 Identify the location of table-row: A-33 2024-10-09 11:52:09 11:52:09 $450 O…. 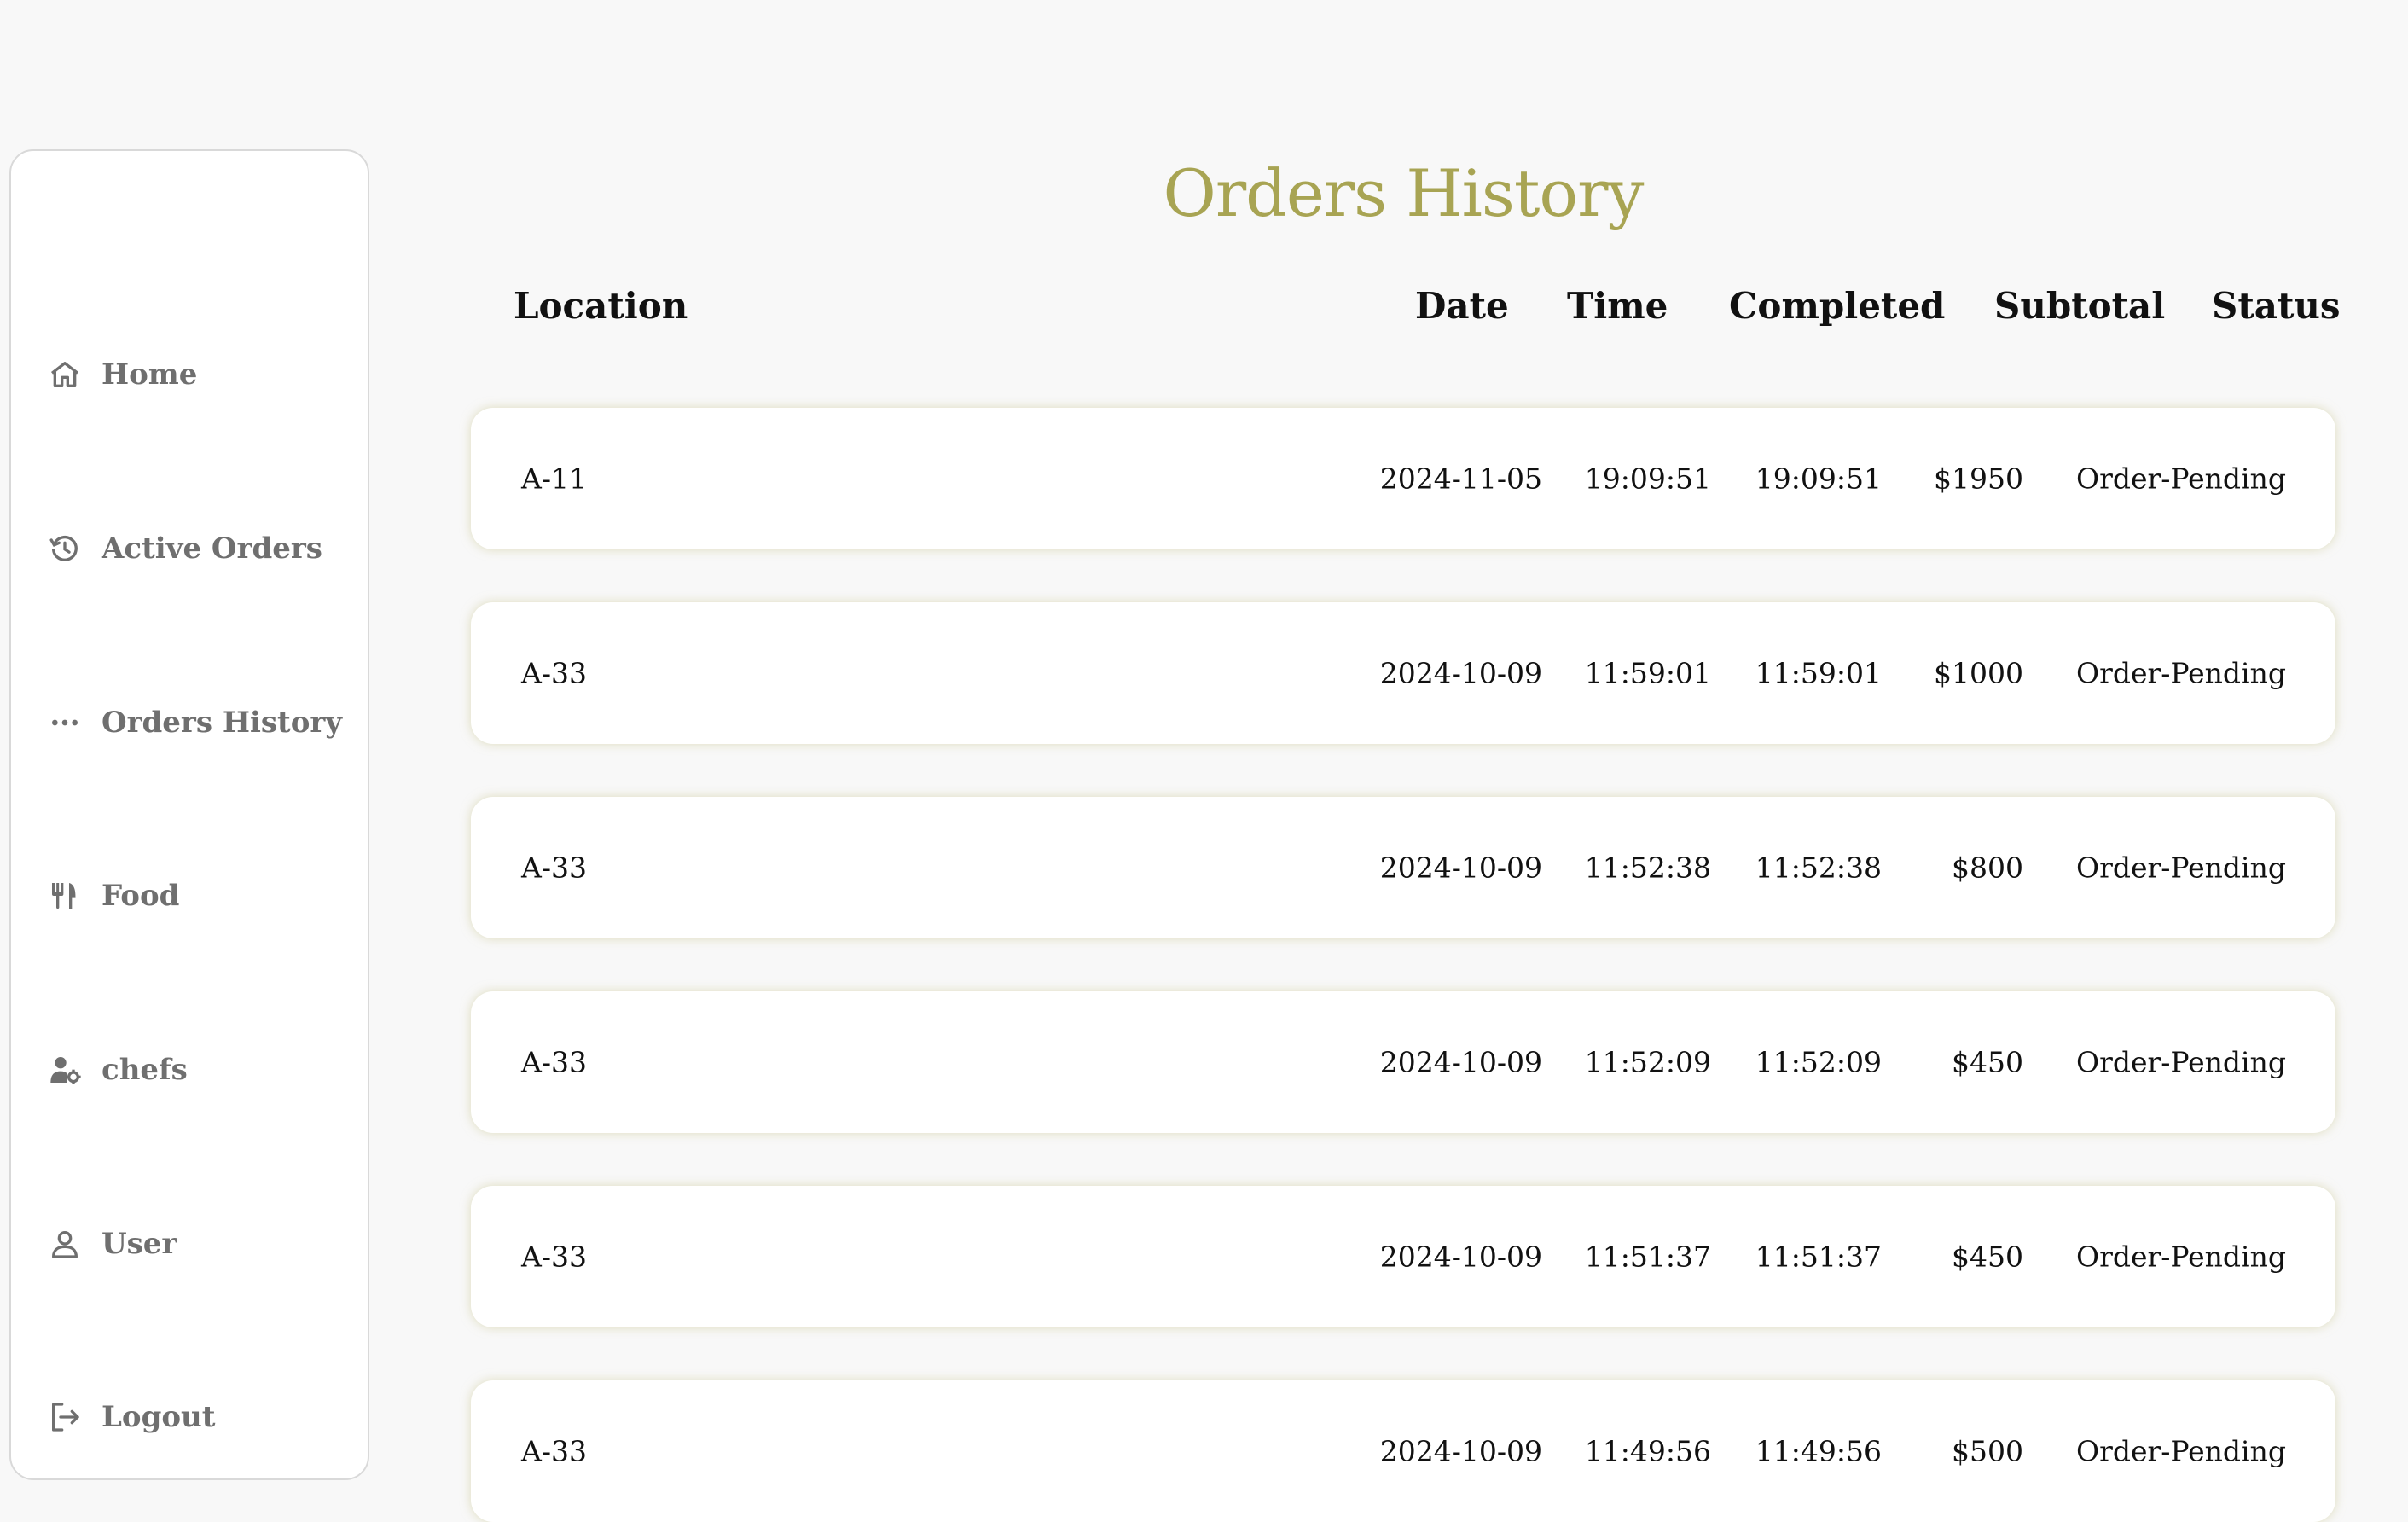
(1403, 1062).